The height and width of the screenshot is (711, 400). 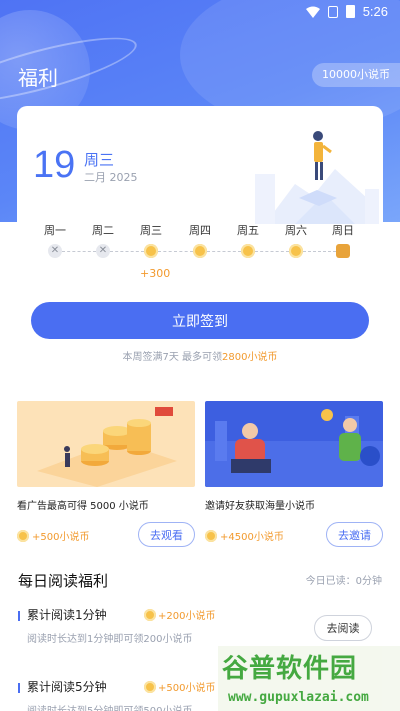 I want to click on person-on-mountain-illustration, so click(x=317, y=177).